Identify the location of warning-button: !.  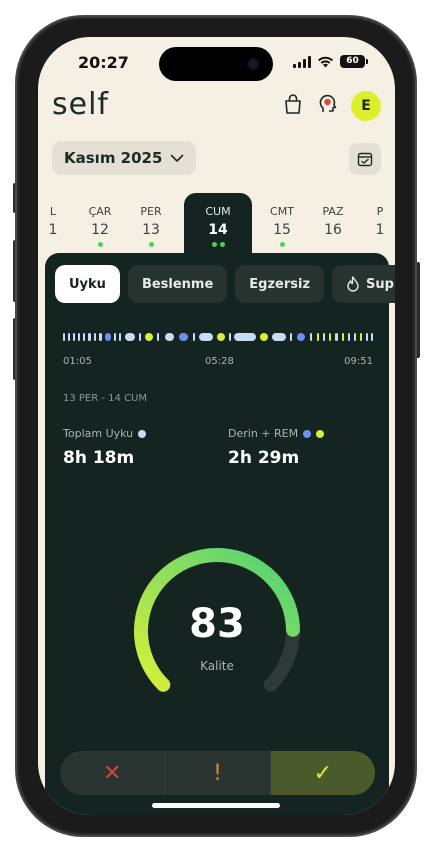
(217, 773).